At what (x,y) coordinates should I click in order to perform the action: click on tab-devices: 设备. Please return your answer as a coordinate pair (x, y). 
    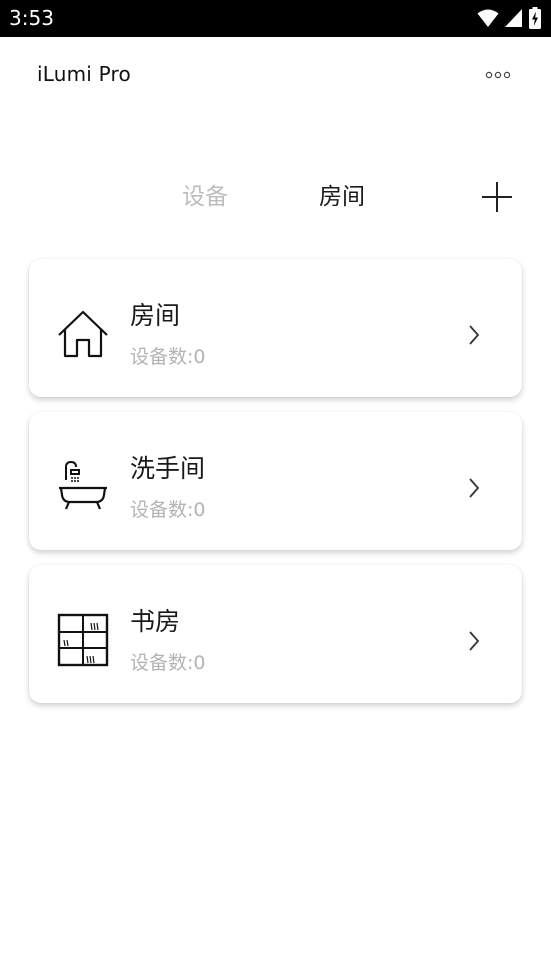
    Looking at the image, I should click on (205, 197).